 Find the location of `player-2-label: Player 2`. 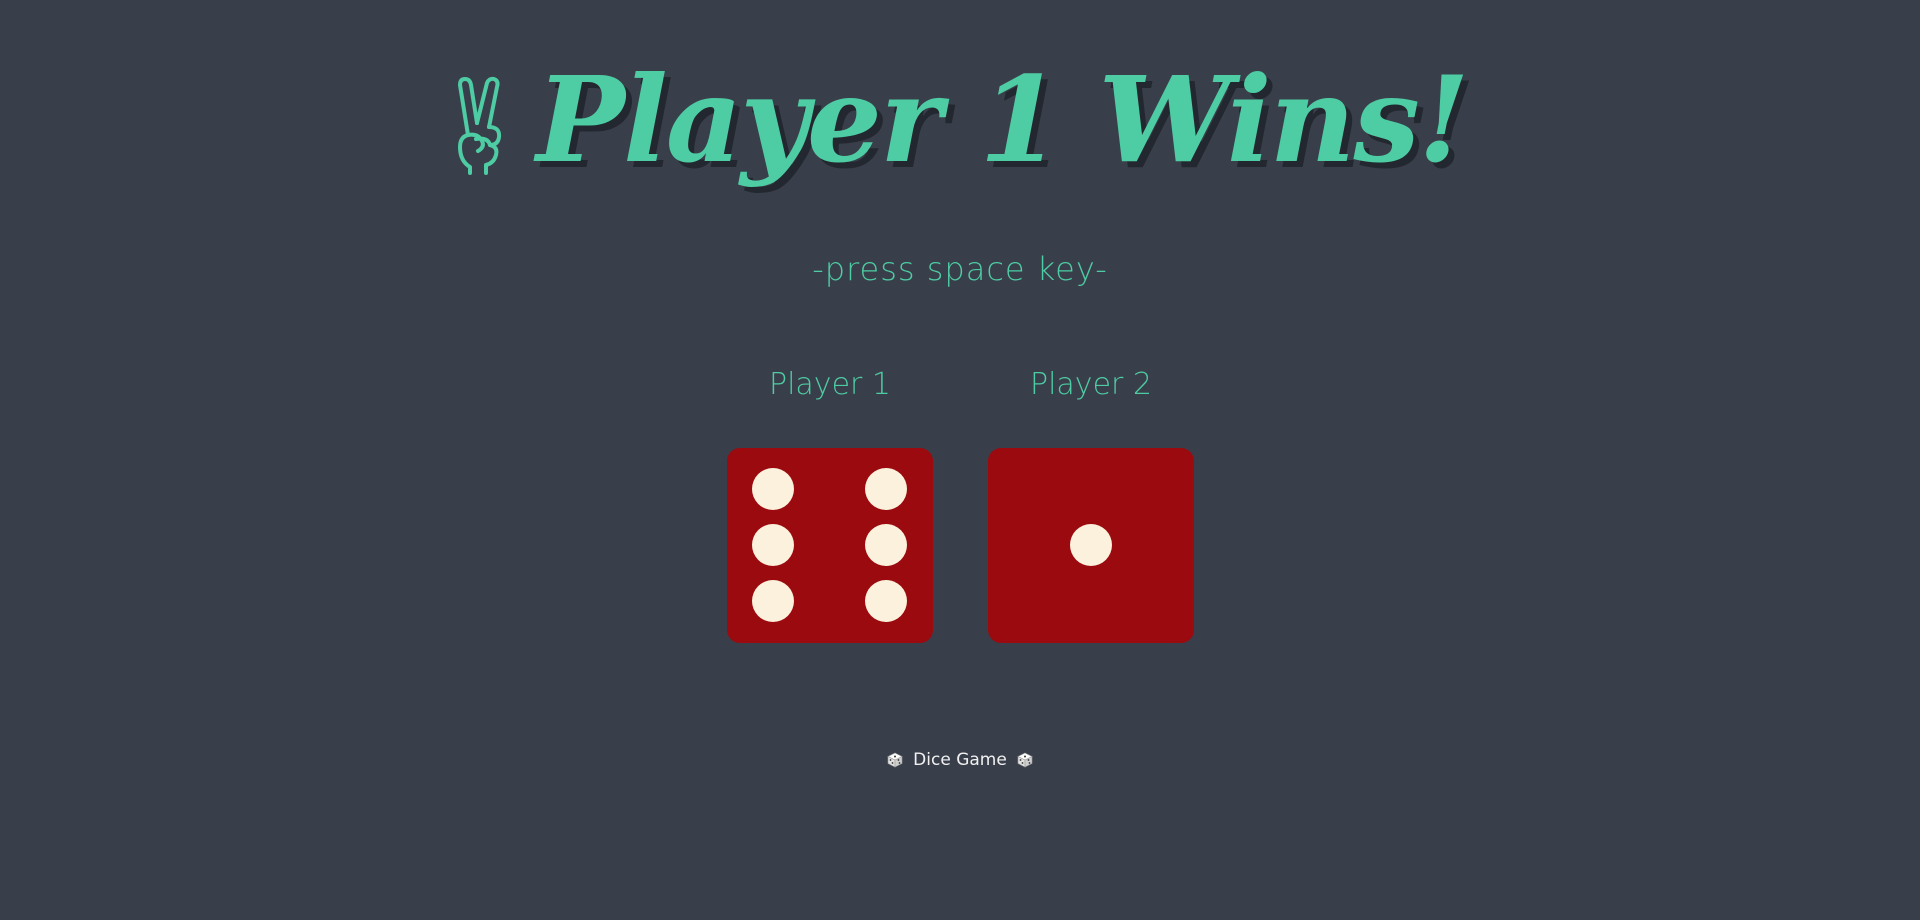

player-2-label: Player 2 is located at coordinates (1091, 384).